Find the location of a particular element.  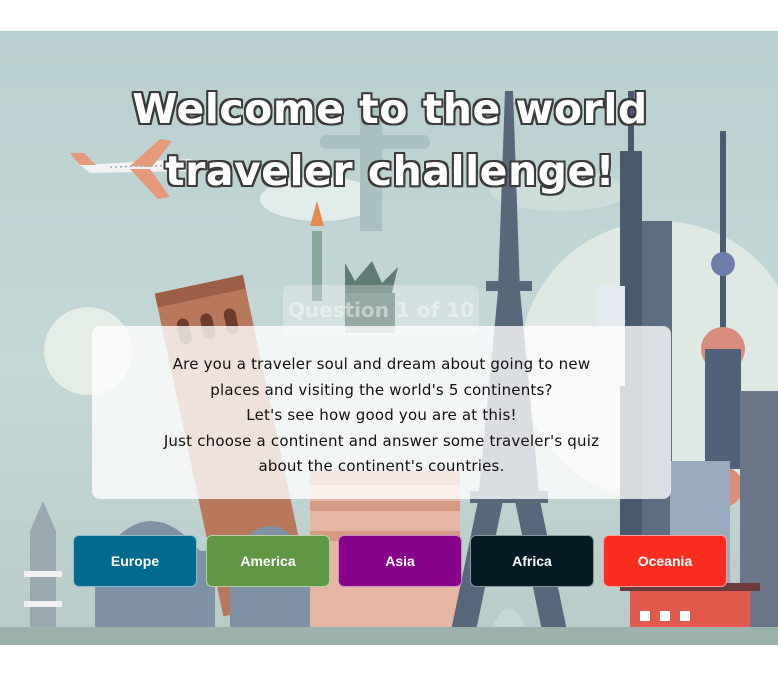

europe-button: Europe is located at coordinates (135, 561).